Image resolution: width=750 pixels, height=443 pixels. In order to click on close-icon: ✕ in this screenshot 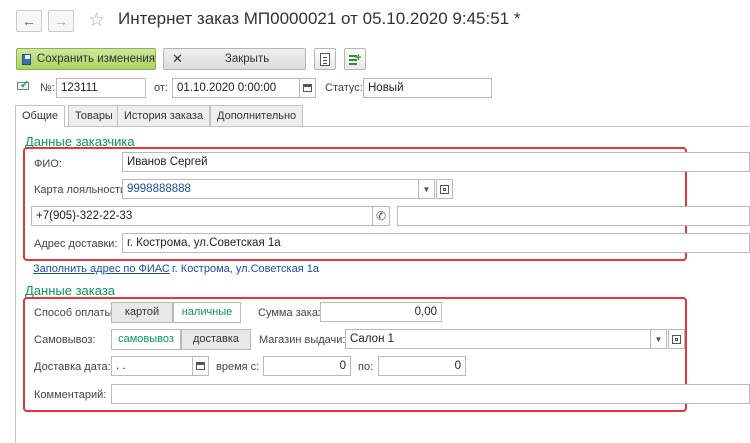, I will do `click(177, 58)`.